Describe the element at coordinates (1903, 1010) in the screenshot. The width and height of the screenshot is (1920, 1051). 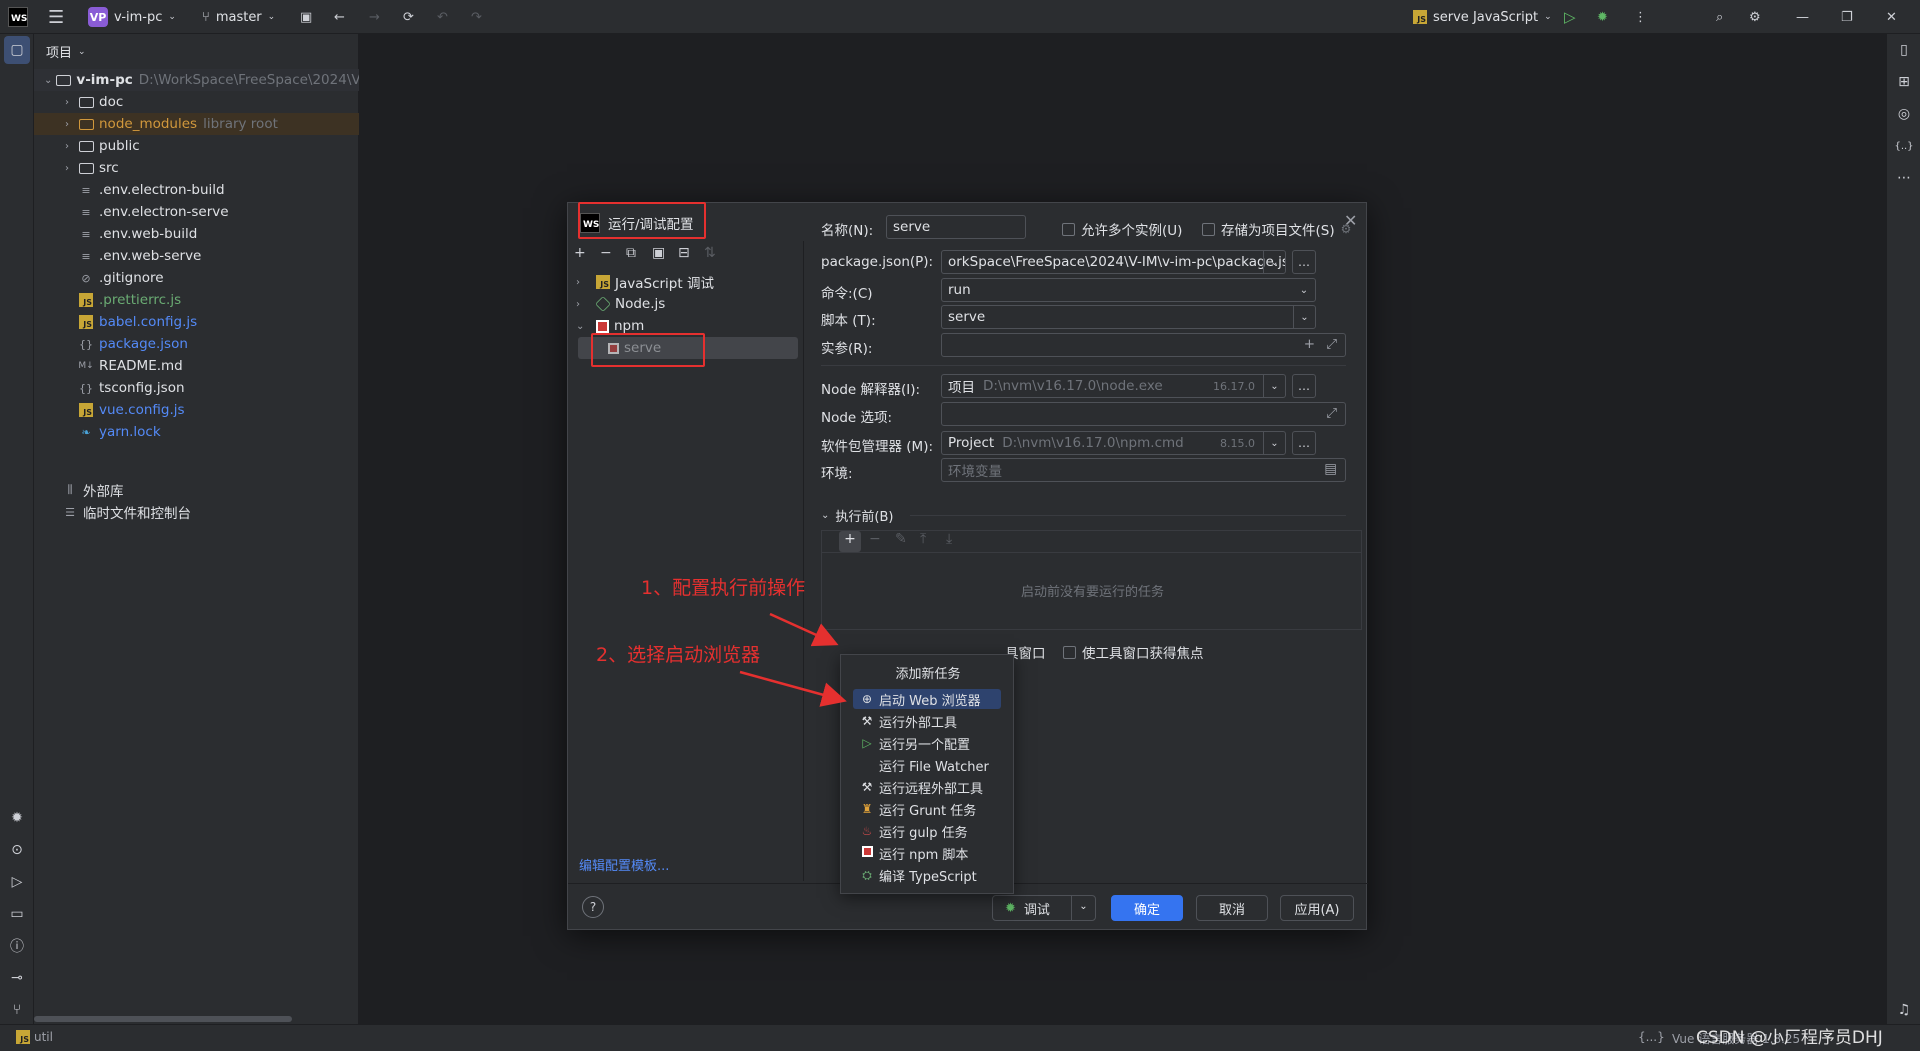
I see `bell-icon: ♫` at that location.